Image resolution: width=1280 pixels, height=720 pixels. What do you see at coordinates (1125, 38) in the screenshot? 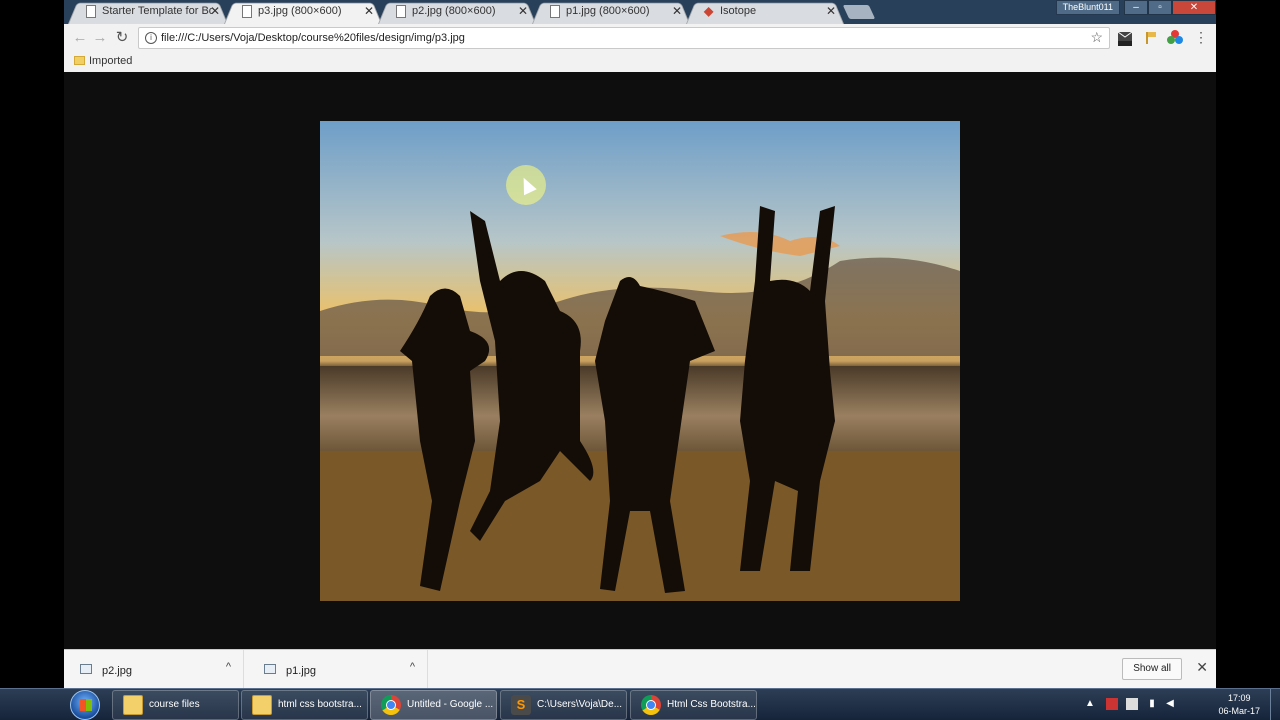
I see `mail-extension-icon` at bounding box center [1125, 38].